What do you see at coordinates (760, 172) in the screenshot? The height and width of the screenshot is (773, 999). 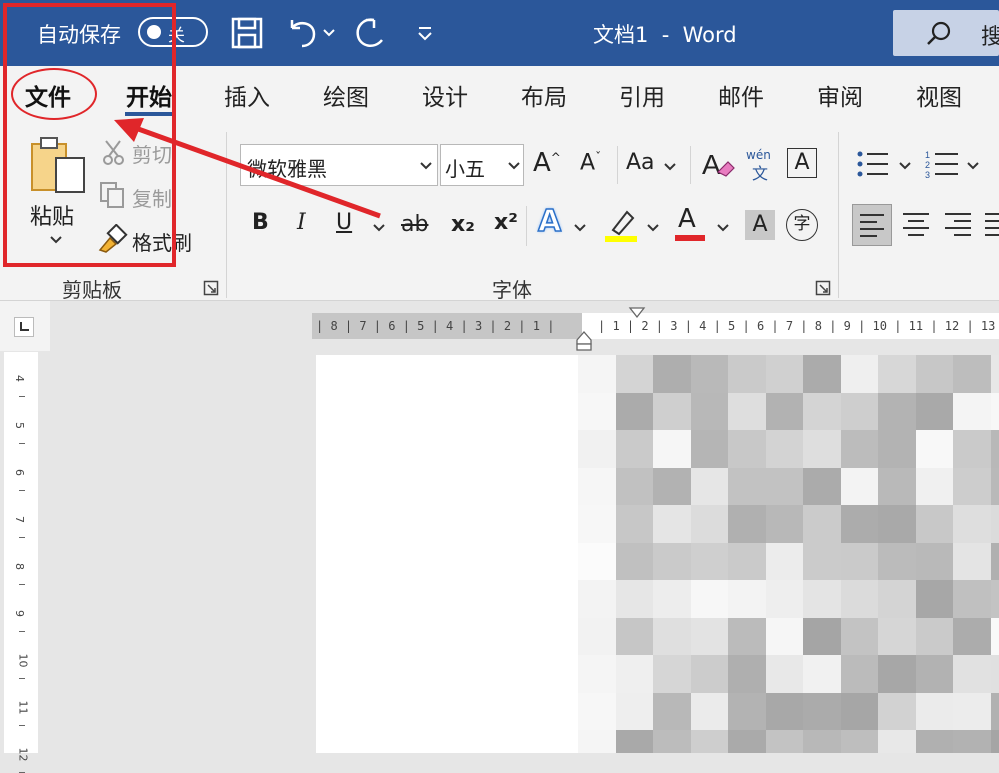 I see `phonetic-guide-button: 文` at bounding box center [760, 172].